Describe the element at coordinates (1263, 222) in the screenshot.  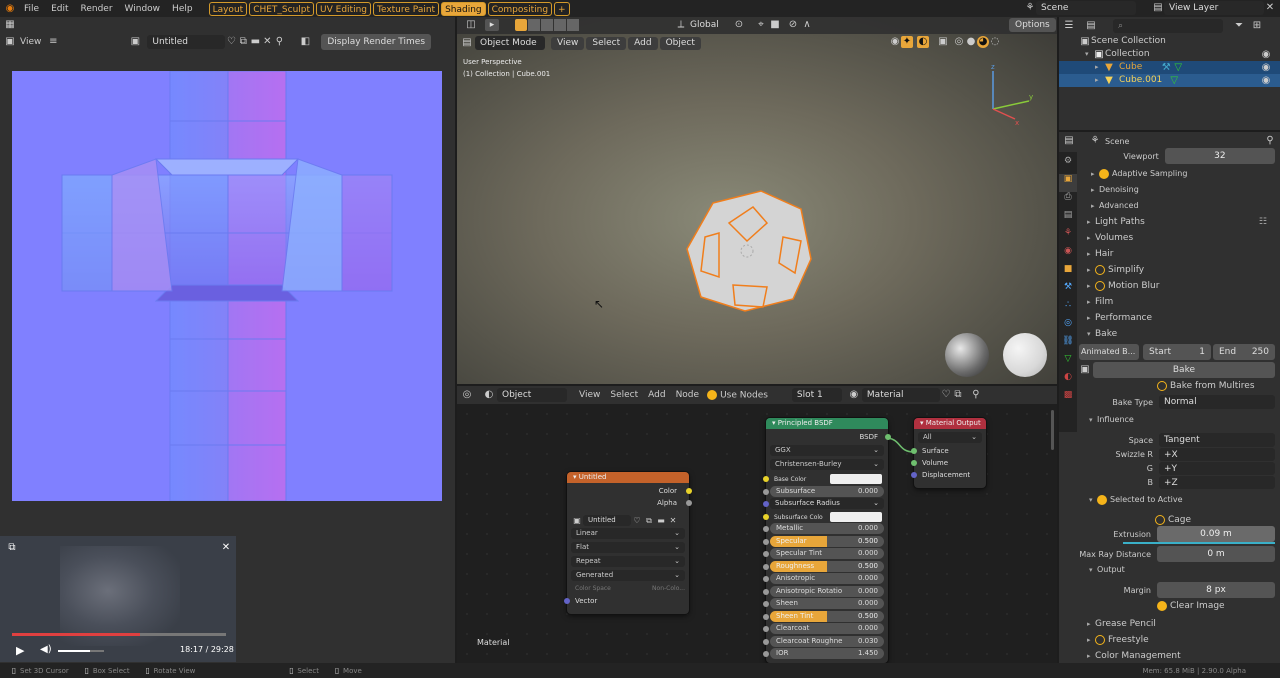
I see `list-icon: ☷` at that location.